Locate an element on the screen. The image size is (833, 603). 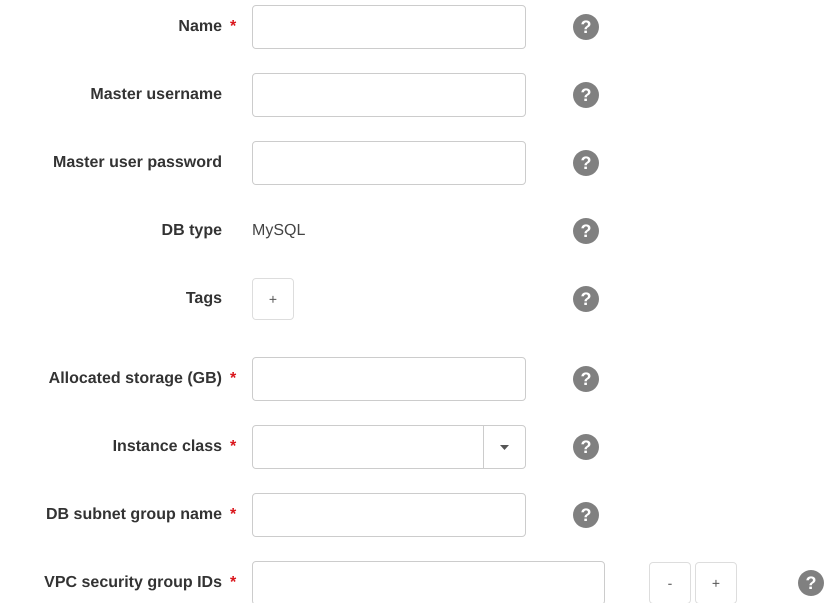
field-label: Instance class is located at coordinates (167, 447).